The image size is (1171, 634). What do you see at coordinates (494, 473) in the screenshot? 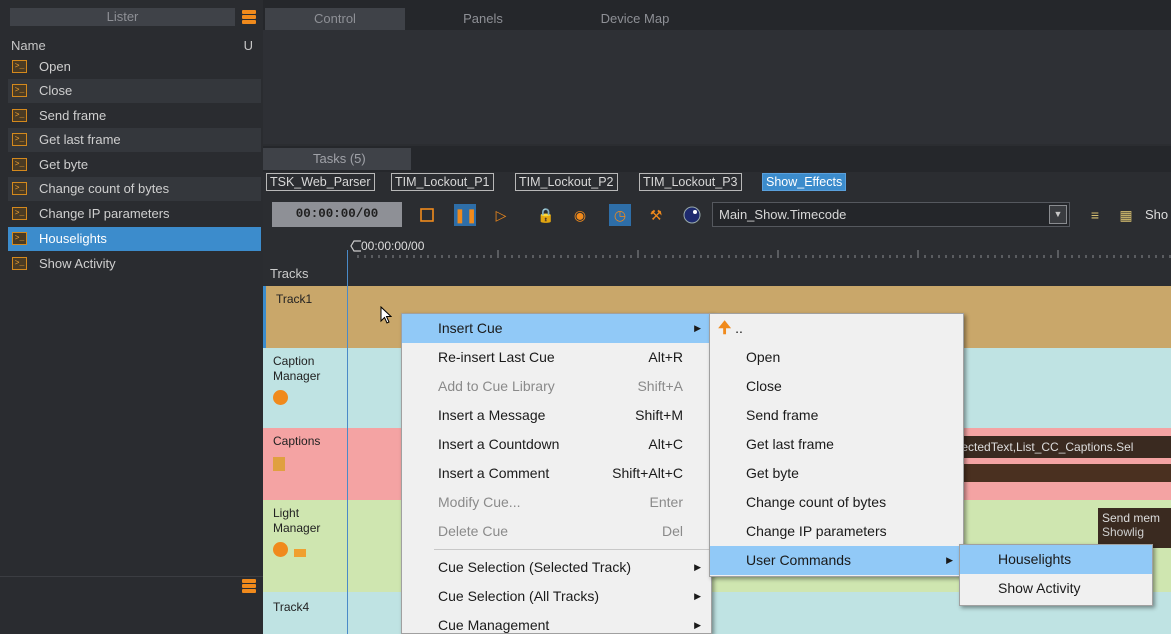
I see `menu-item-label: Insert a Comment` at bounding box center [494, 473].